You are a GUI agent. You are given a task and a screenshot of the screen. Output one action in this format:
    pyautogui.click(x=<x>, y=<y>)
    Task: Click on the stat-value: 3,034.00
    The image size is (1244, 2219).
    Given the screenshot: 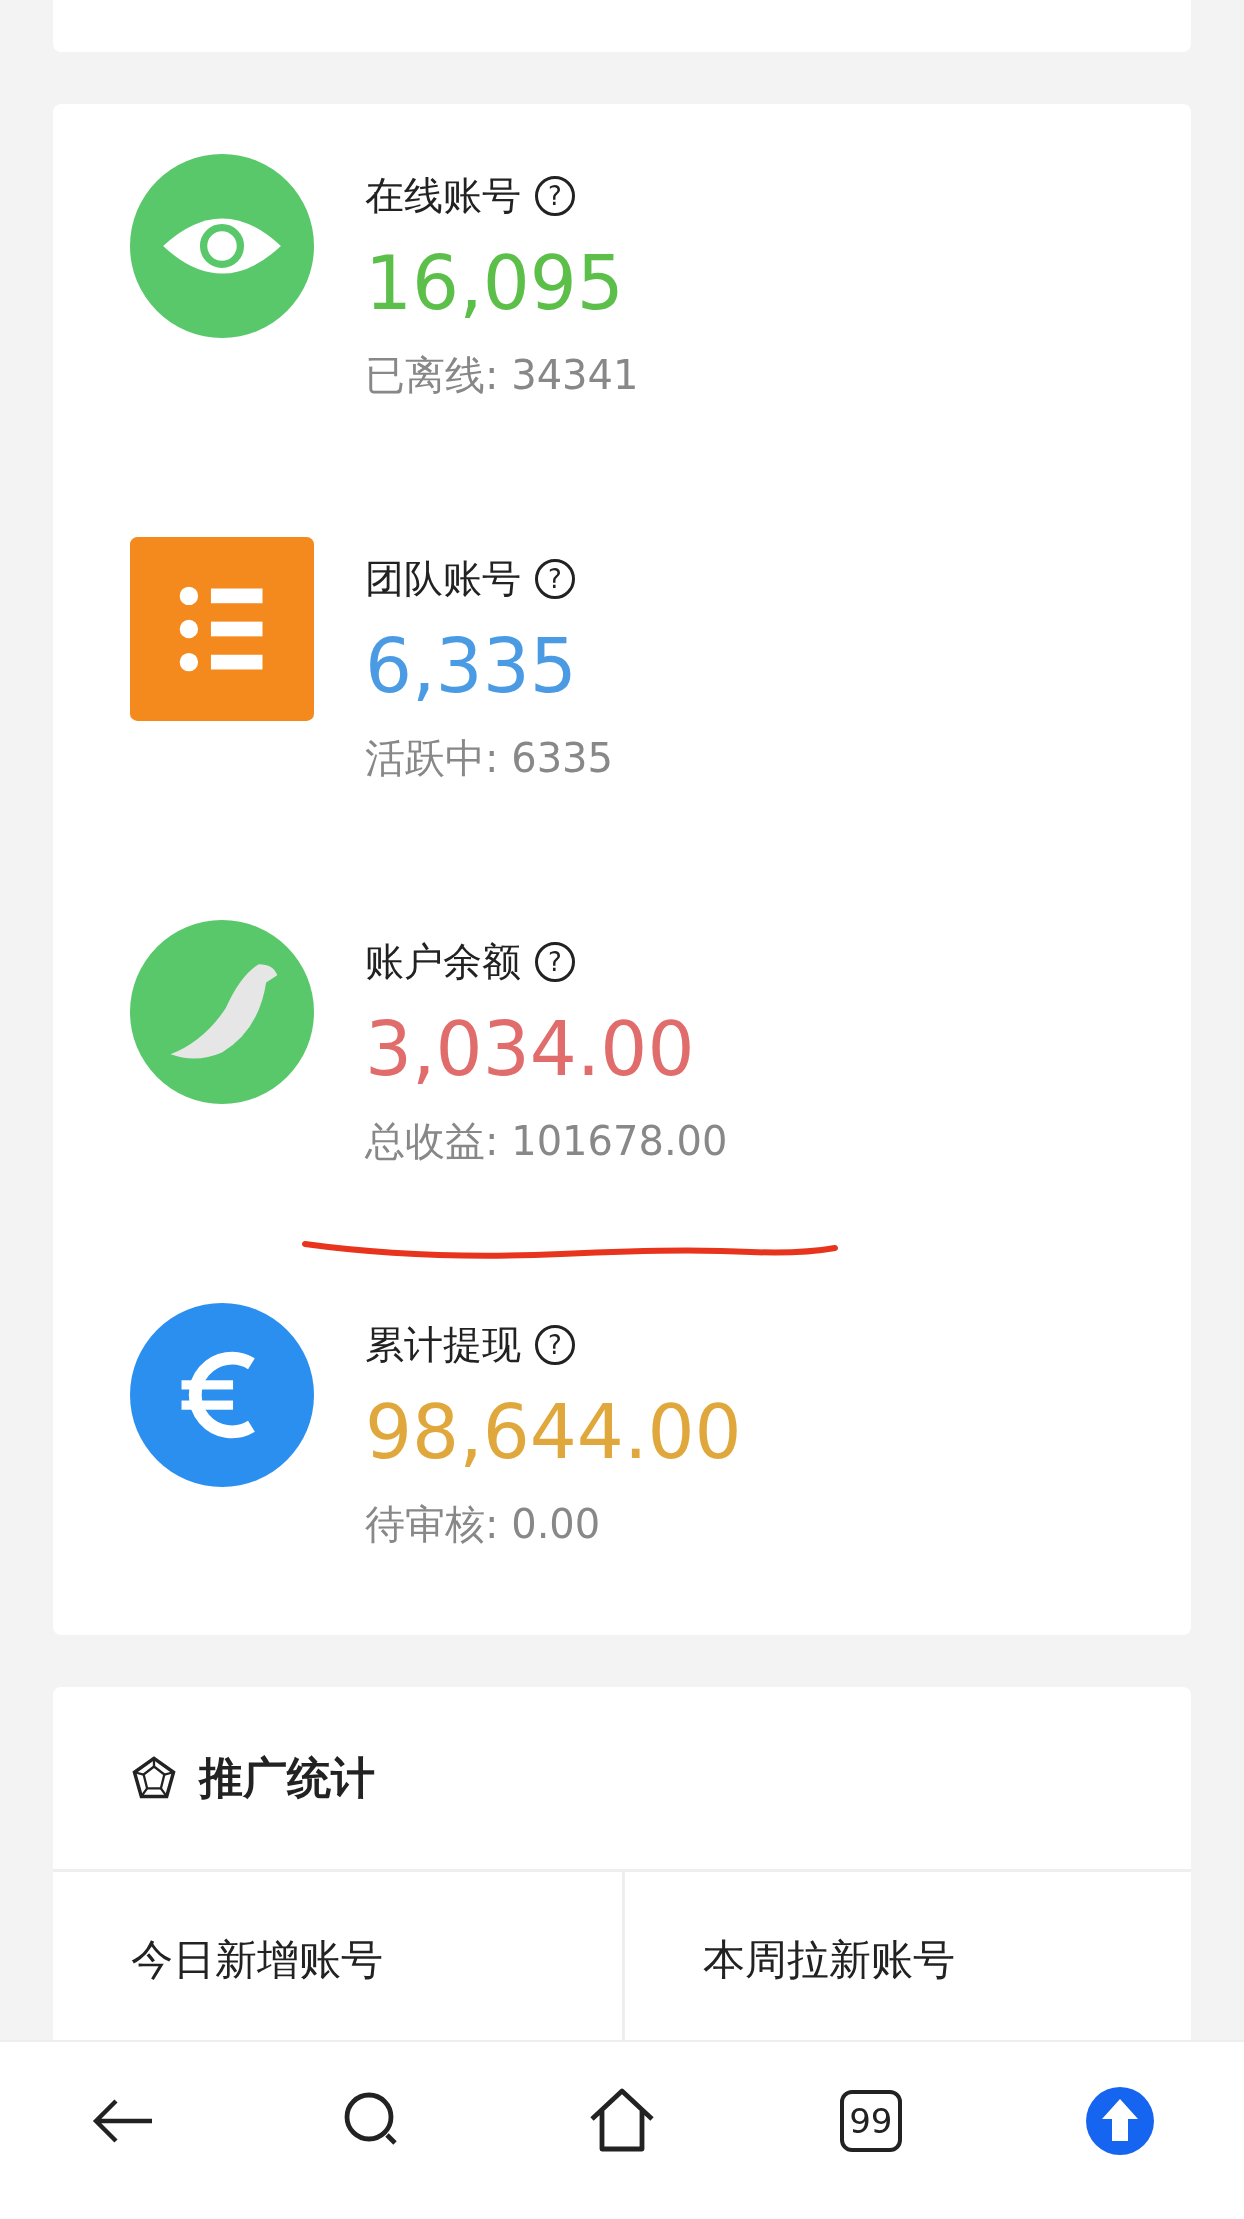 What is the action you would take?
    pyautogui.click(x=530, y=1049)
    